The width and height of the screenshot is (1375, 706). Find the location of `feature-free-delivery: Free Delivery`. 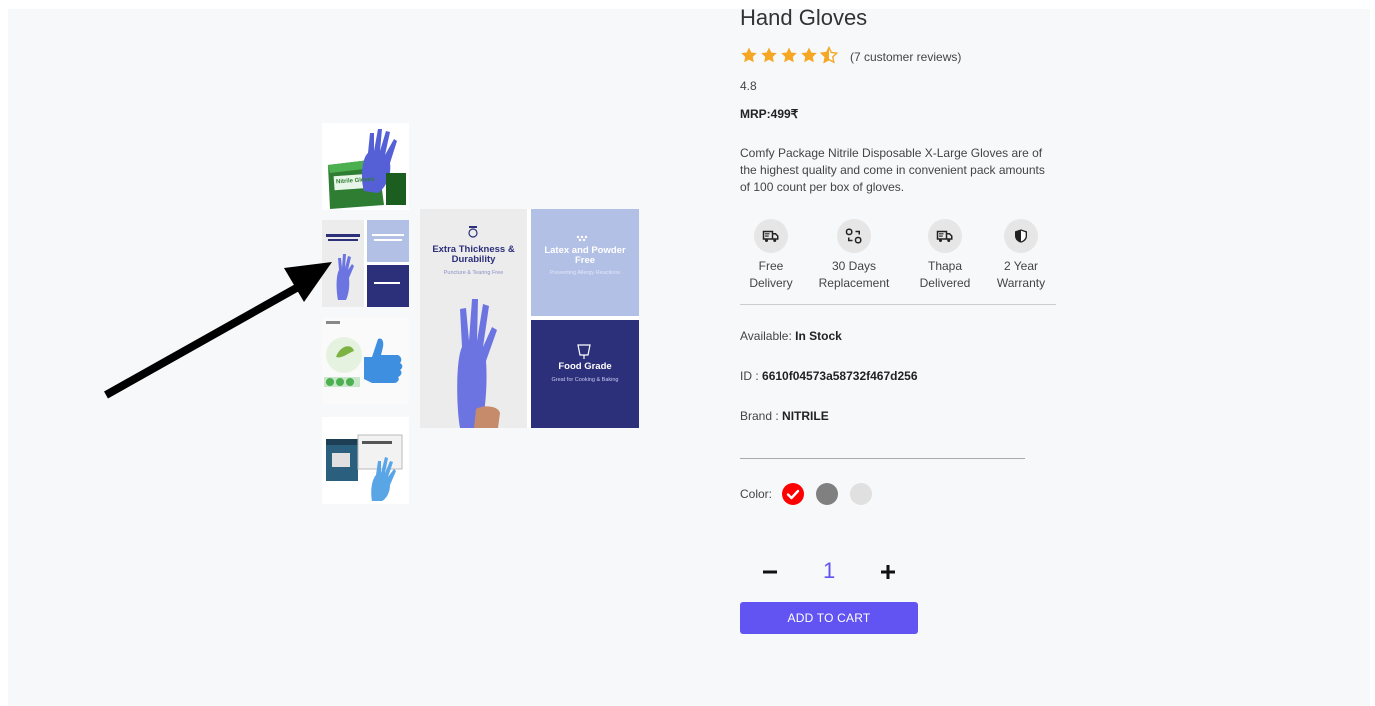

feature-free-delivery: Free Delivery is located at coordinates (771, 255).